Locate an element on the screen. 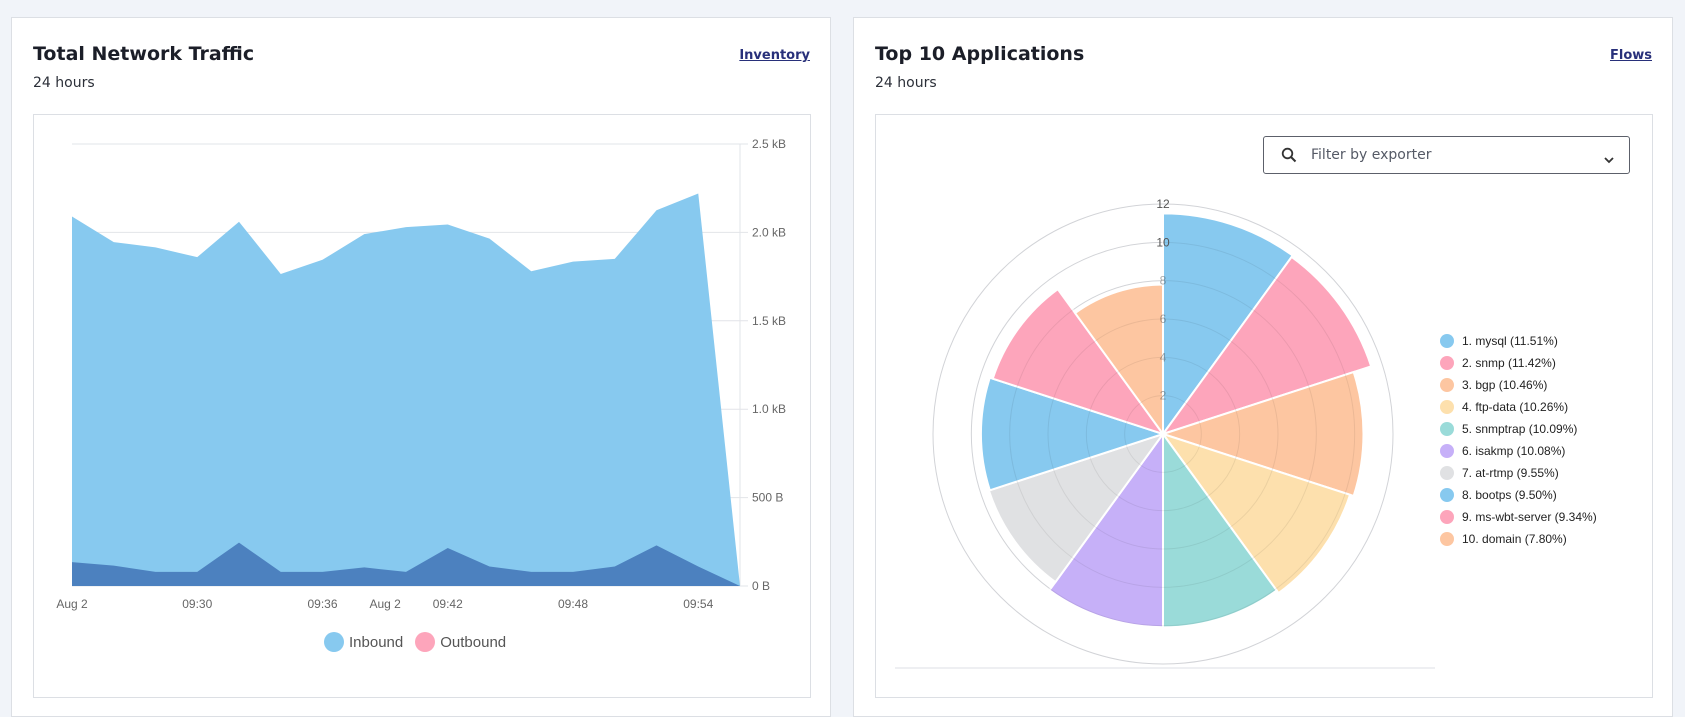 The height and width of the screenshot is (717, 1685). search-icon is located at coordinates (1289, 157).